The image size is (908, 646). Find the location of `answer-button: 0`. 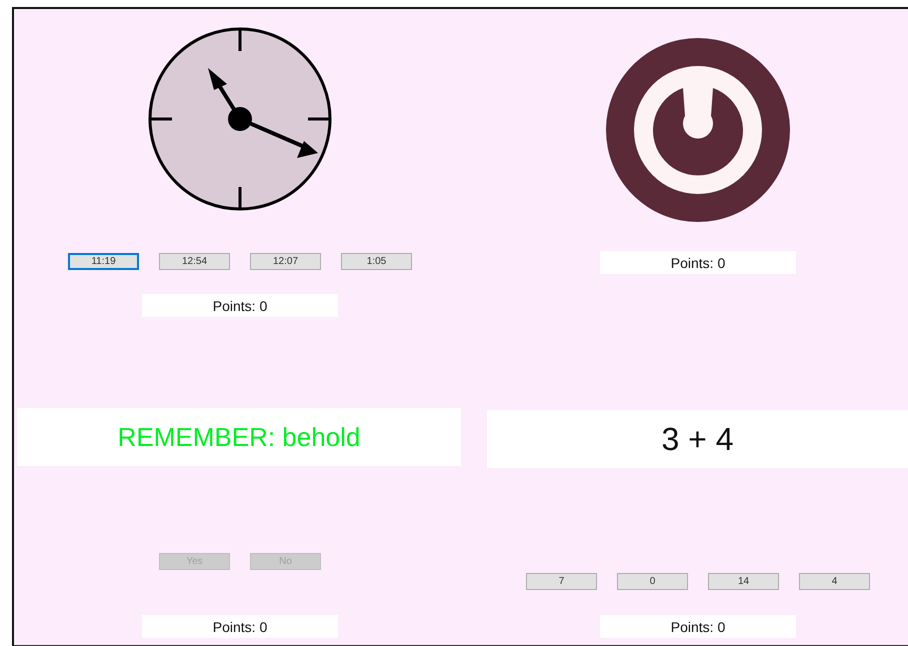

answer-button: 0 is located at coordinates (652, 581).